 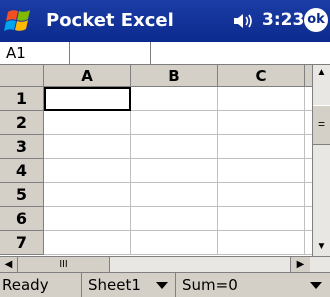 What do you see at coordinates (156, 264) in the screenshot?
I see `horizontal-scrollbar: ◀ III ▶` at bounding box center [156, 264].